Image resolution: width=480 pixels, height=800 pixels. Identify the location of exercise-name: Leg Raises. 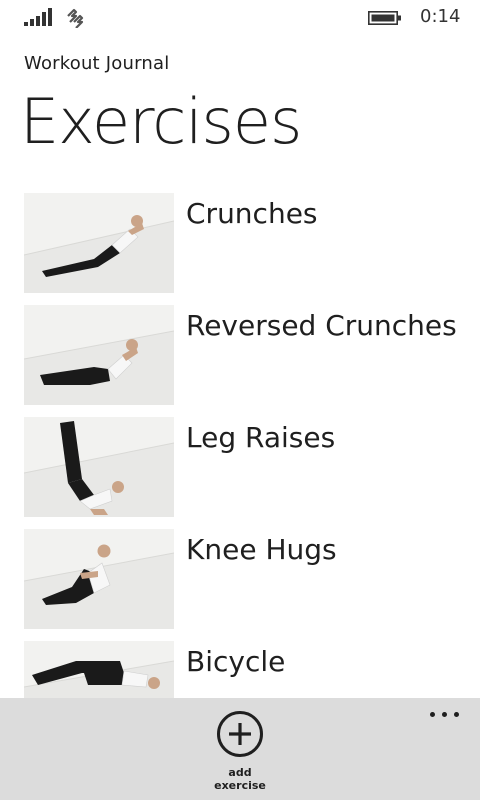
(261, 437).